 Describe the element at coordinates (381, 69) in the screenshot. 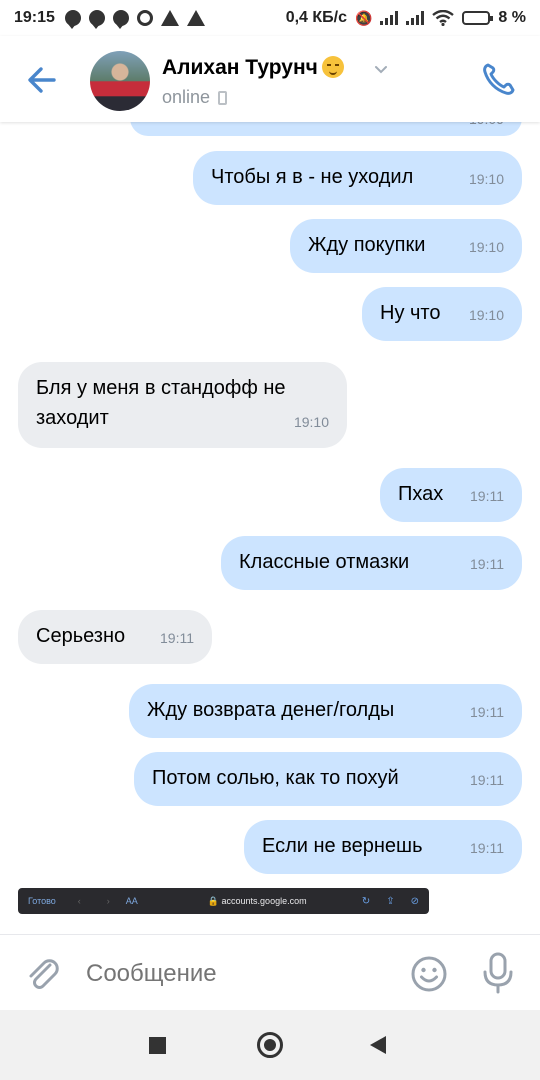

I see `chevron-down-icon` at that location.